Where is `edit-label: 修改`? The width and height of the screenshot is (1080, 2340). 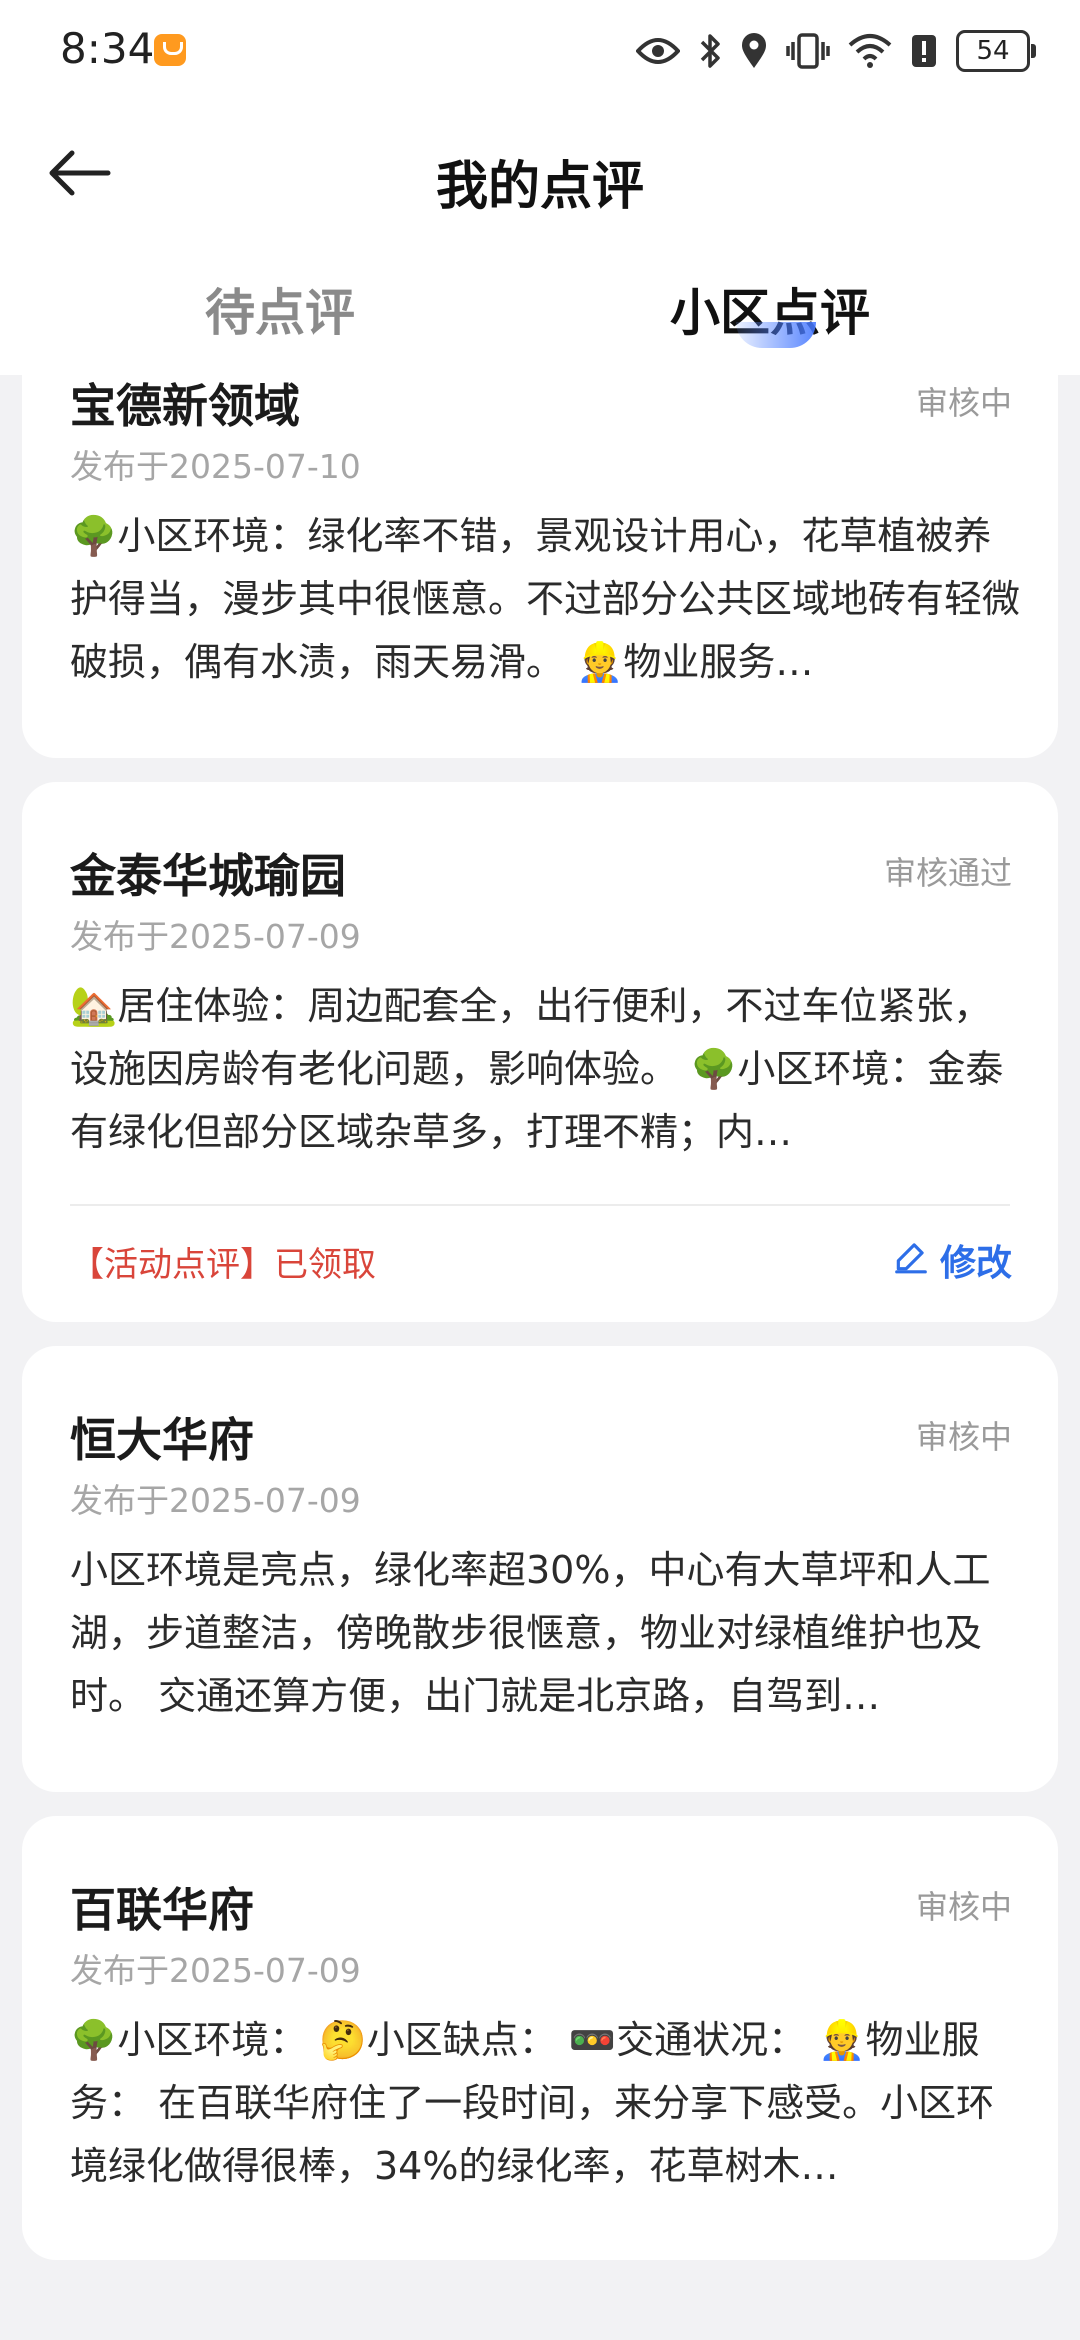
edit-label: 修改 is located at coordinates (975, 1263).